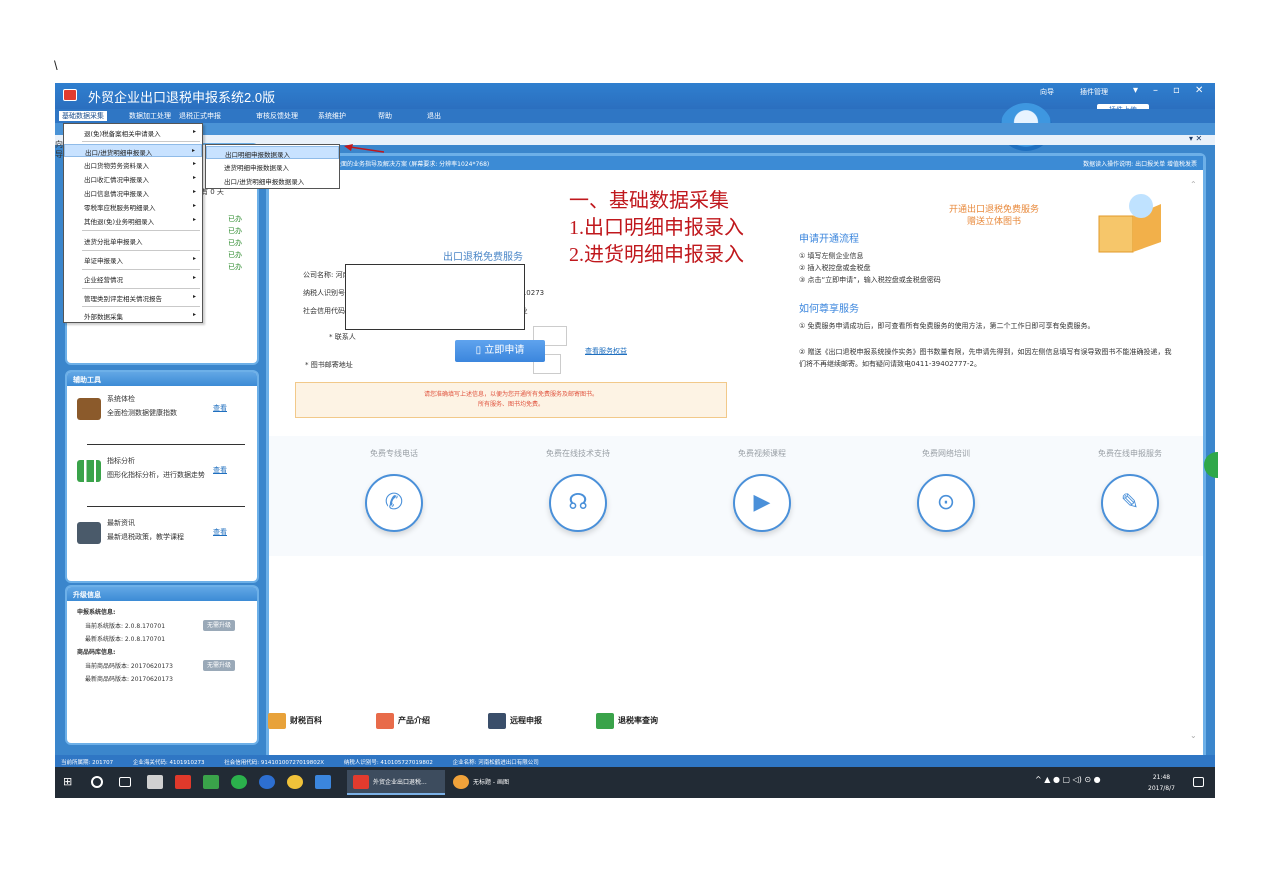  What do you see at coordinates (277, 116) in the screenshot?
I see `menu-audit-feedback: 审核反馈处理` at bounding box center [277, 116].